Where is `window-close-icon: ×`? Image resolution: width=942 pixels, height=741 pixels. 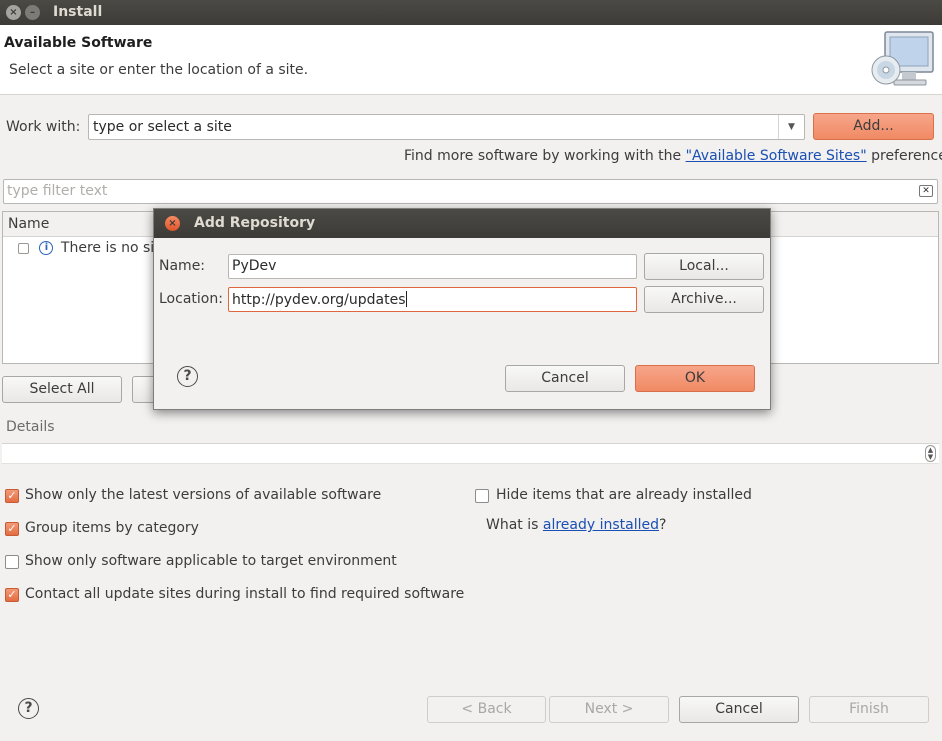
window-close-icon: × is located at coordinates (13, 12).